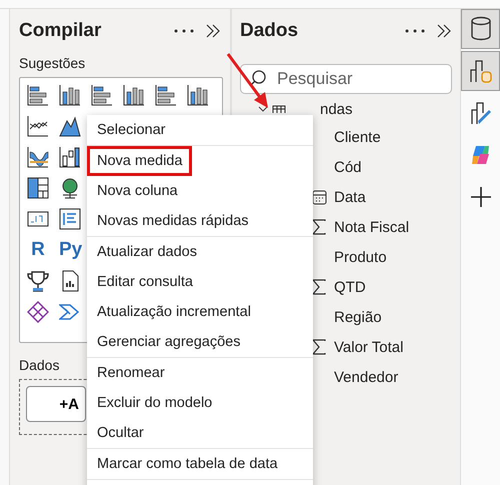  Describe the element at coordinates (38, 188) in the screenshot. I see `treemap-icon` at that location.